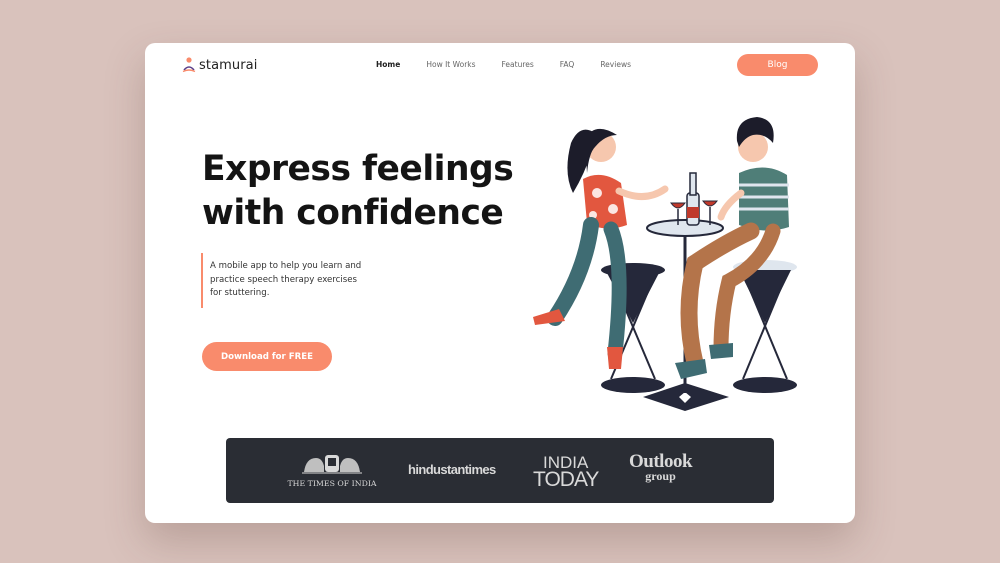  What do you see at coordinates (450, 64) in the screenshot?
I see `nav-how-it-works: How It Works` at bounding box center [450, 64].